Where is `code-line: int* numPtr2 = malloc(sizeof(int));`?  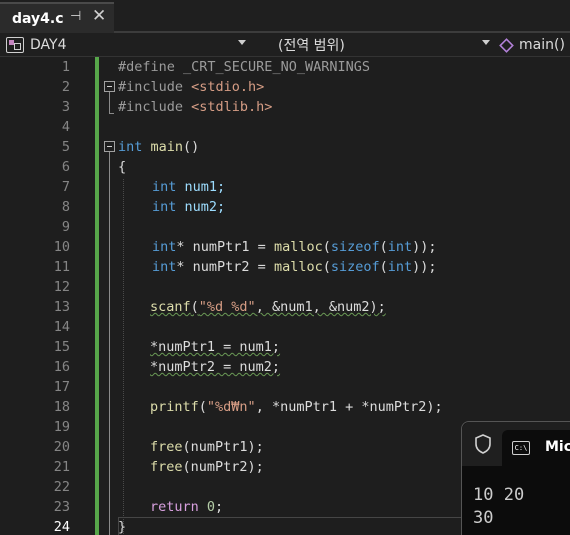 code-line: int* numPtr2 = malloc(sizeof(int)); is located at coordinates (294, 267).